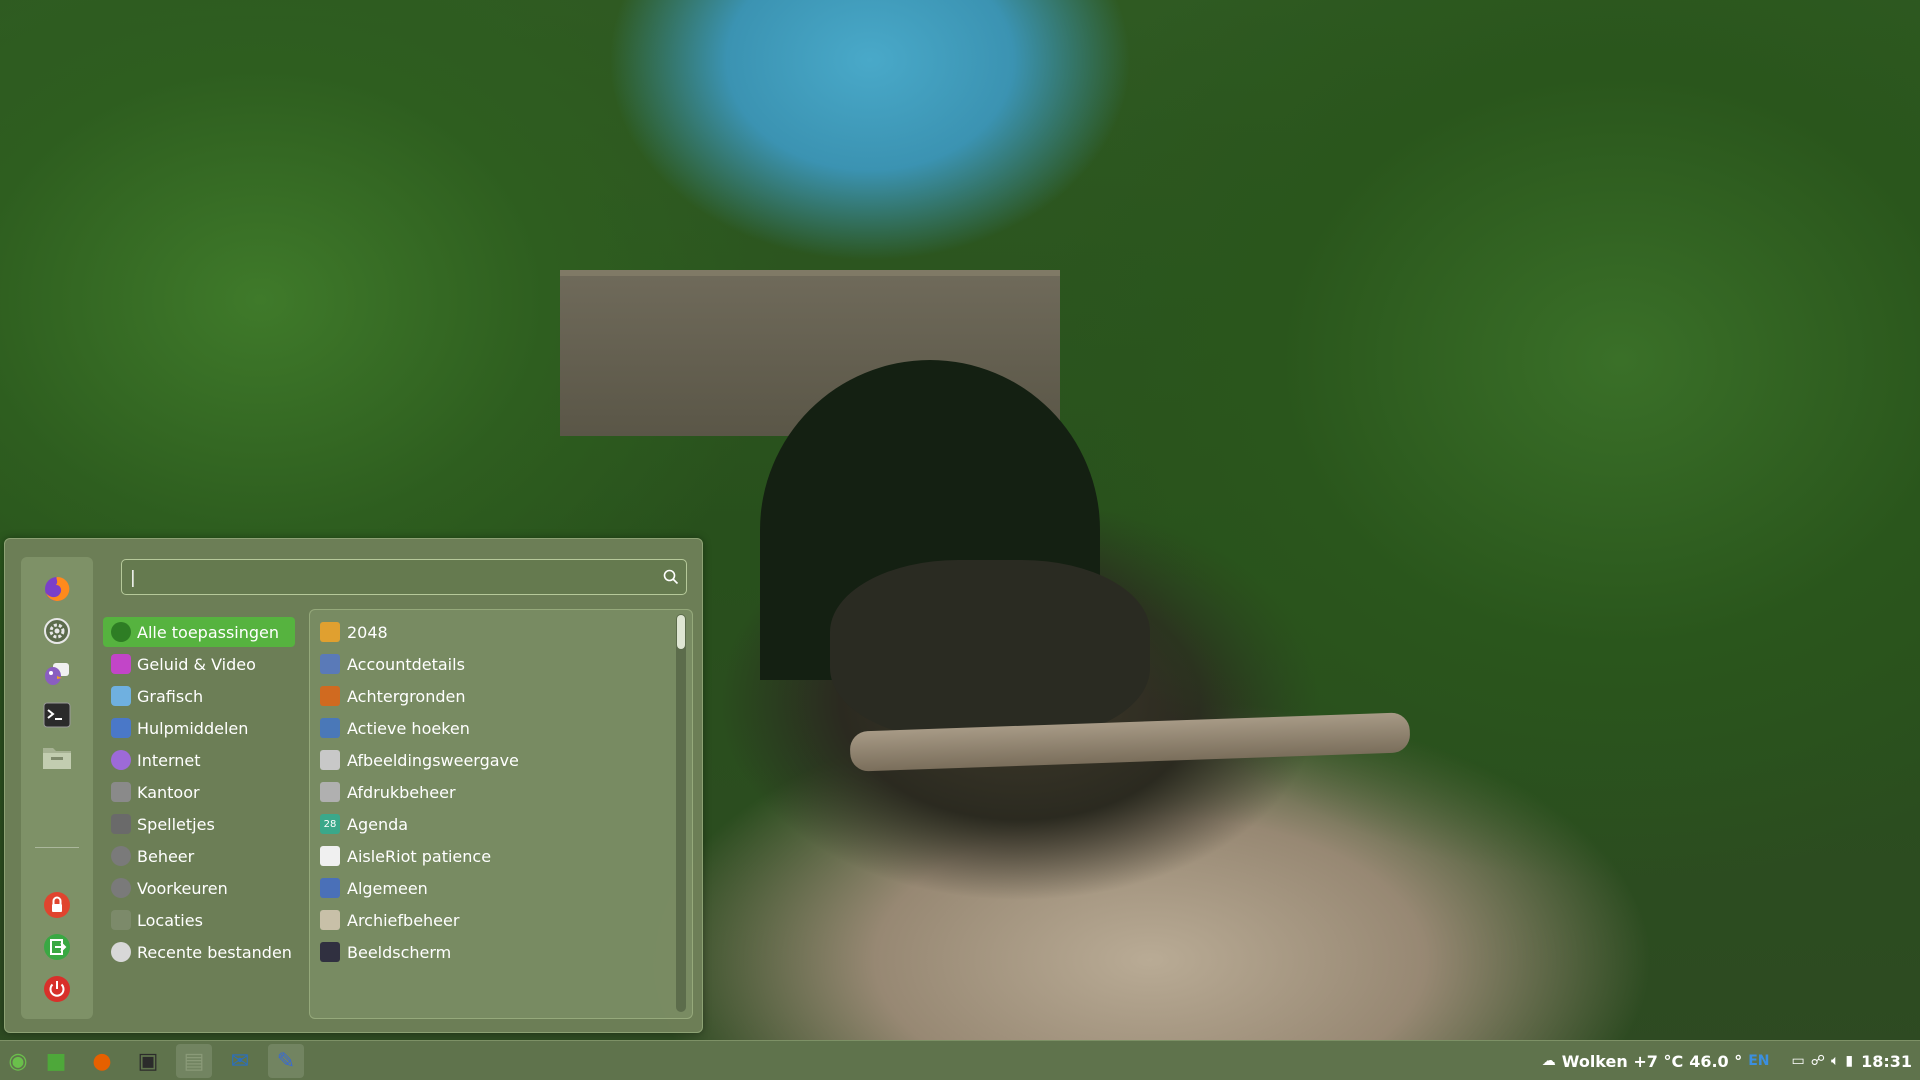 The image size is (1920, 1080). What do you see at coordinates (170, 696) in the screenshot?
I see `category-label: Grafisch` at bounding box center [170, 696].